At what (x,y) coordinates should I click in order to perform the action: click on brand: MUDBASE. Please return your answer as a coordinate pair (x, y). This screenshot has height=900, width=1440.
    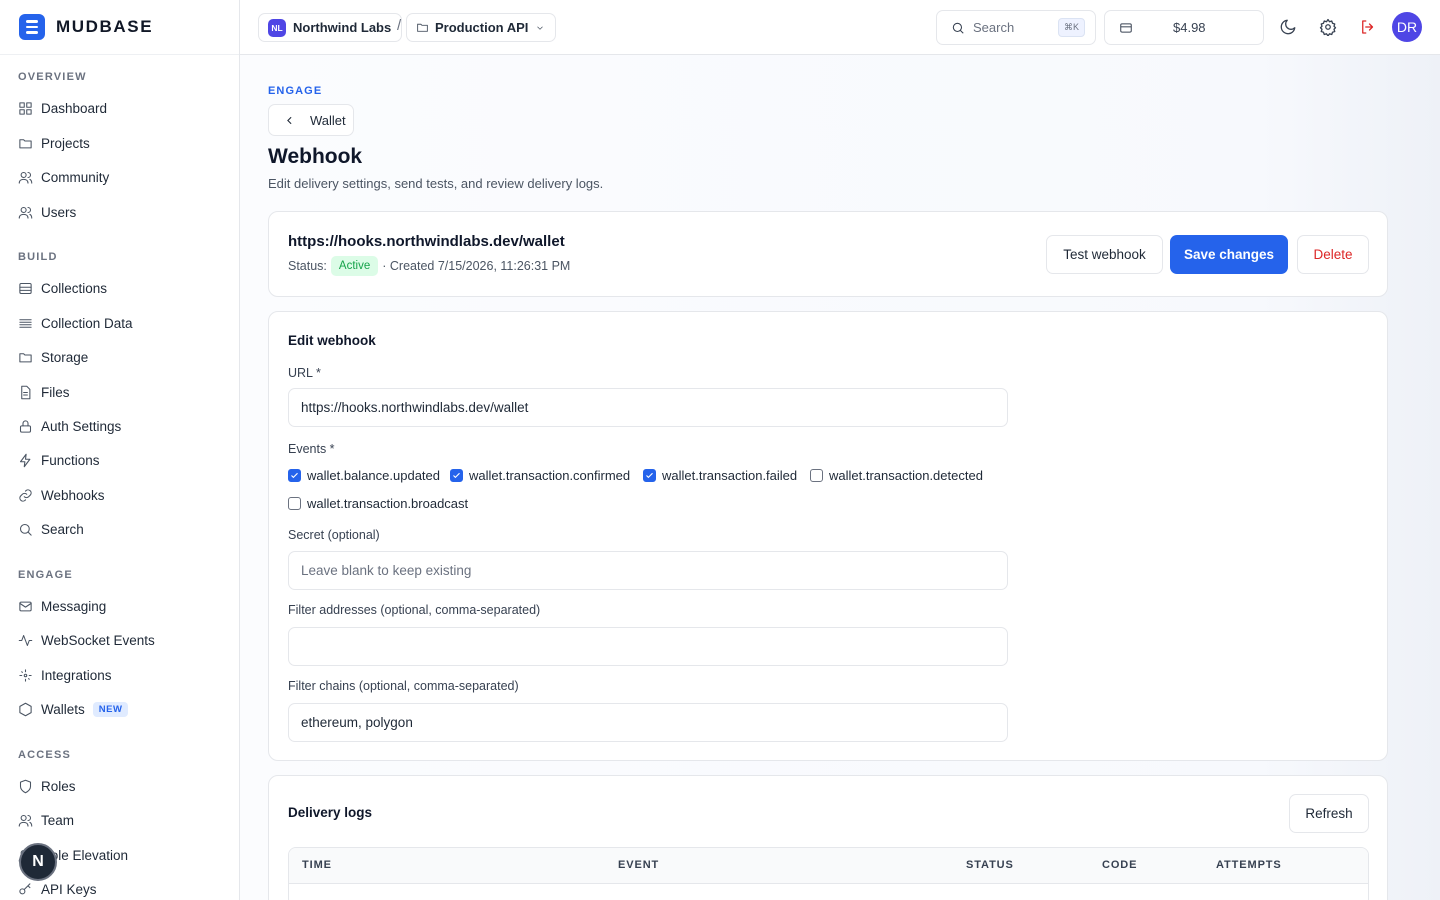
    Looking at the image, I should click on (119, 27).